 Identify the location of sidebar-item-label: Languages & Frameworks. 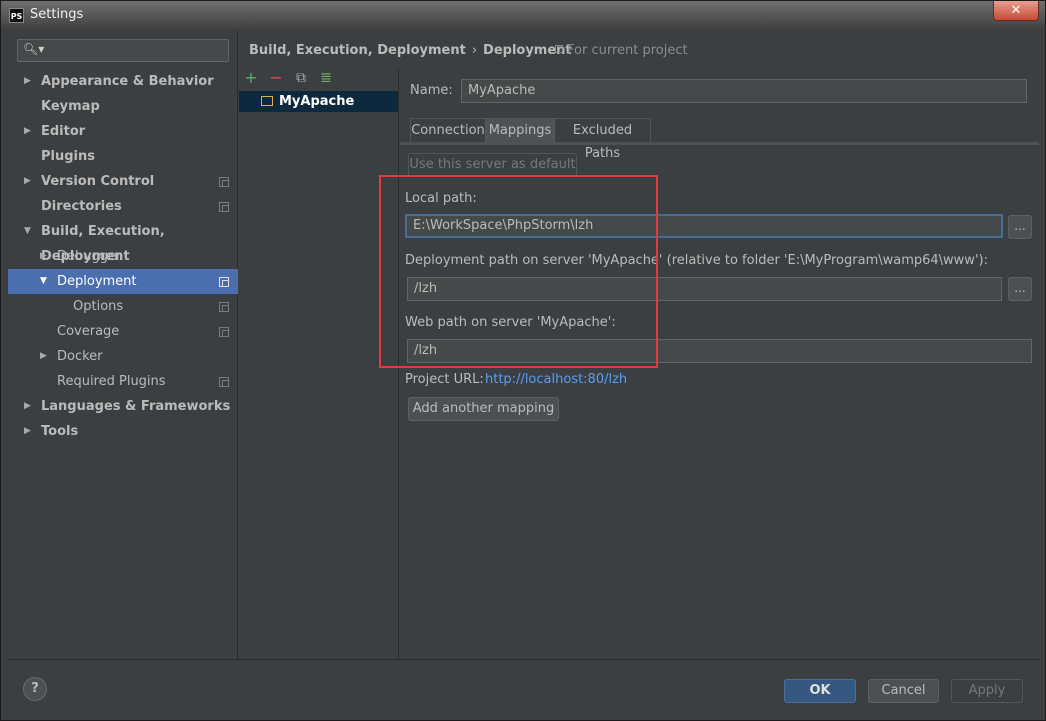
(136, 406).